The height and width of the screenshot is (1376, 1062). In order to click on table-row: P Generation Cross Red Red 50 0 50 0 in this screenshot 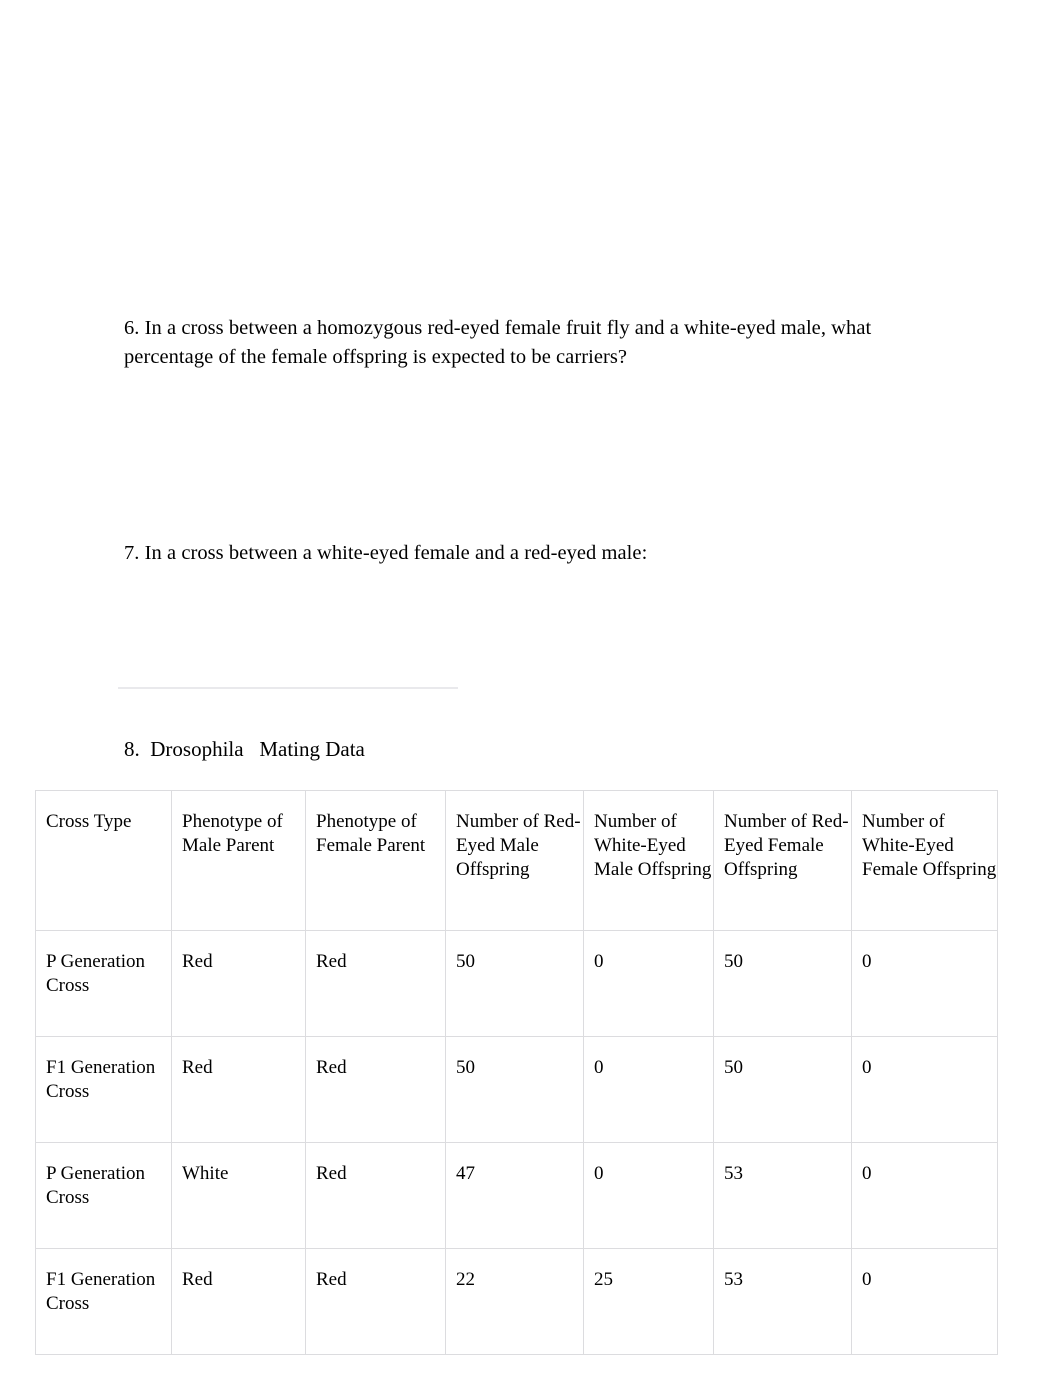, I will do `click(516, 983)`.